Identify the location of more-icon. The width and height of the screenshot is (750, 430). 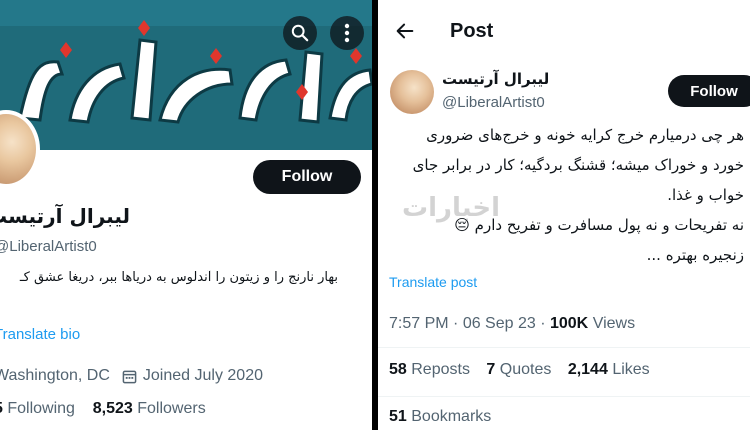
(347, 33).